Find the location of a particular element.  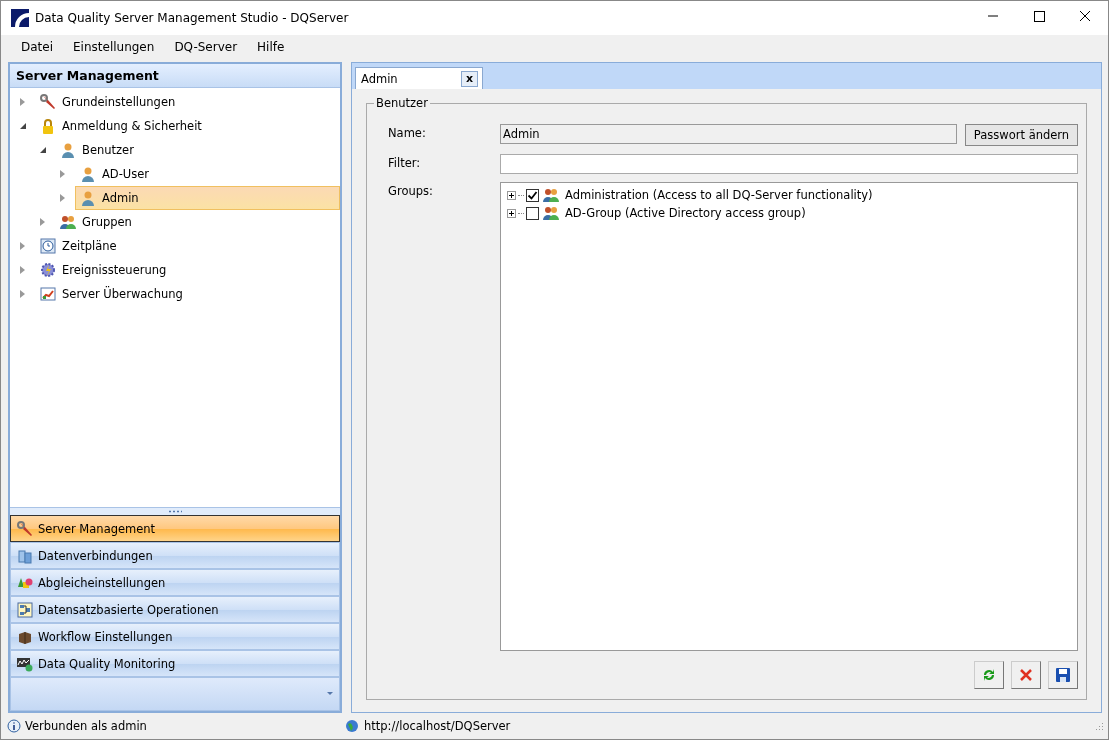

nav-button: Datensatzbasierte Operationen is located at coordinates (175, 609).